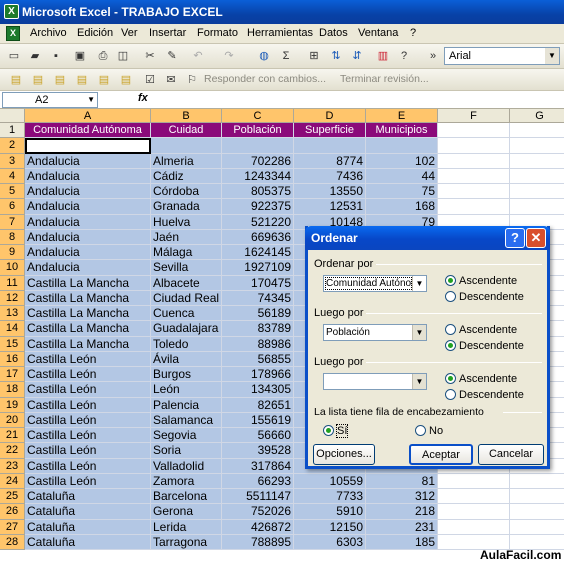 The width and height of the screenshot is (564, 564). Describe the element at coordinates (402, 192) in the screenshot. I see `cell-e: 75` at that location.